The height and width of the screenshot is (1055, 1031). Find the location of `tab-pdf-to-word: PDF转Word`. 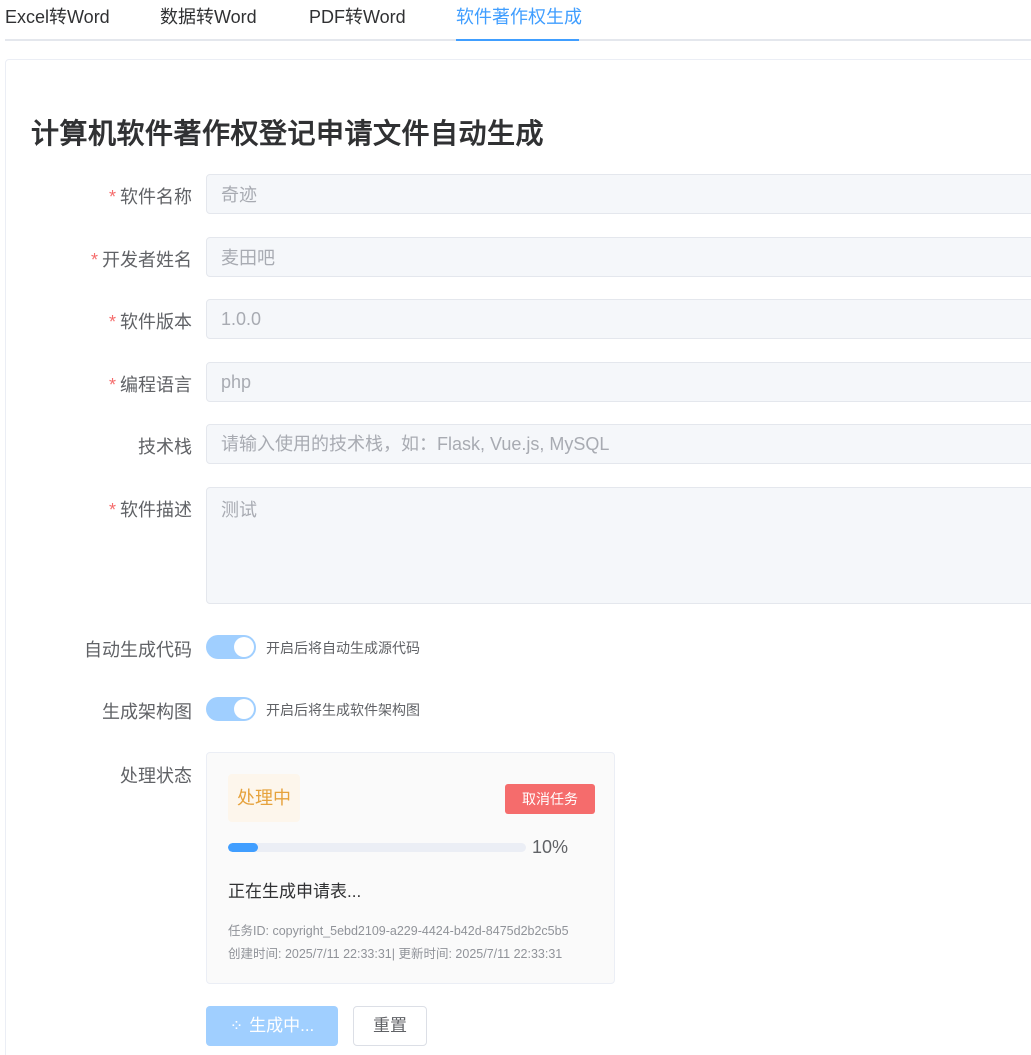

tab-pdf-to-word: PDF转Word is located at coordinates (357, 20).